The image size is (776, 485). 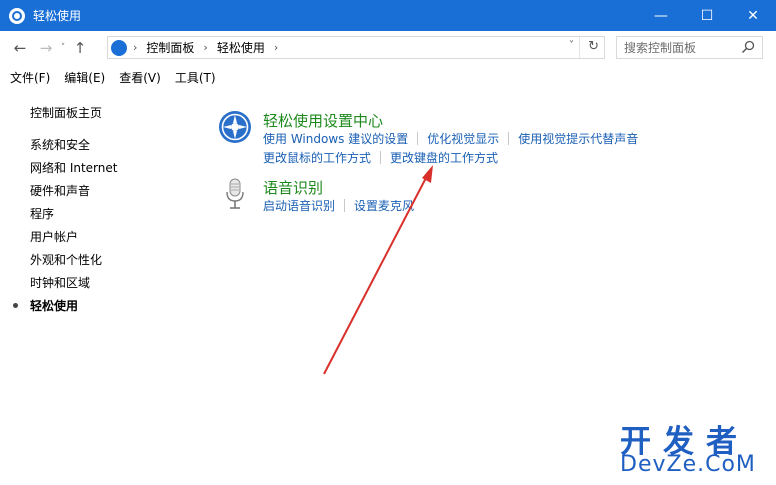 What do you see at coordinates (444, 157) in the screenshot?
I see `link-change-keyboard-settings: 更改键盘的工作方式` at bounding box center [444, 157].